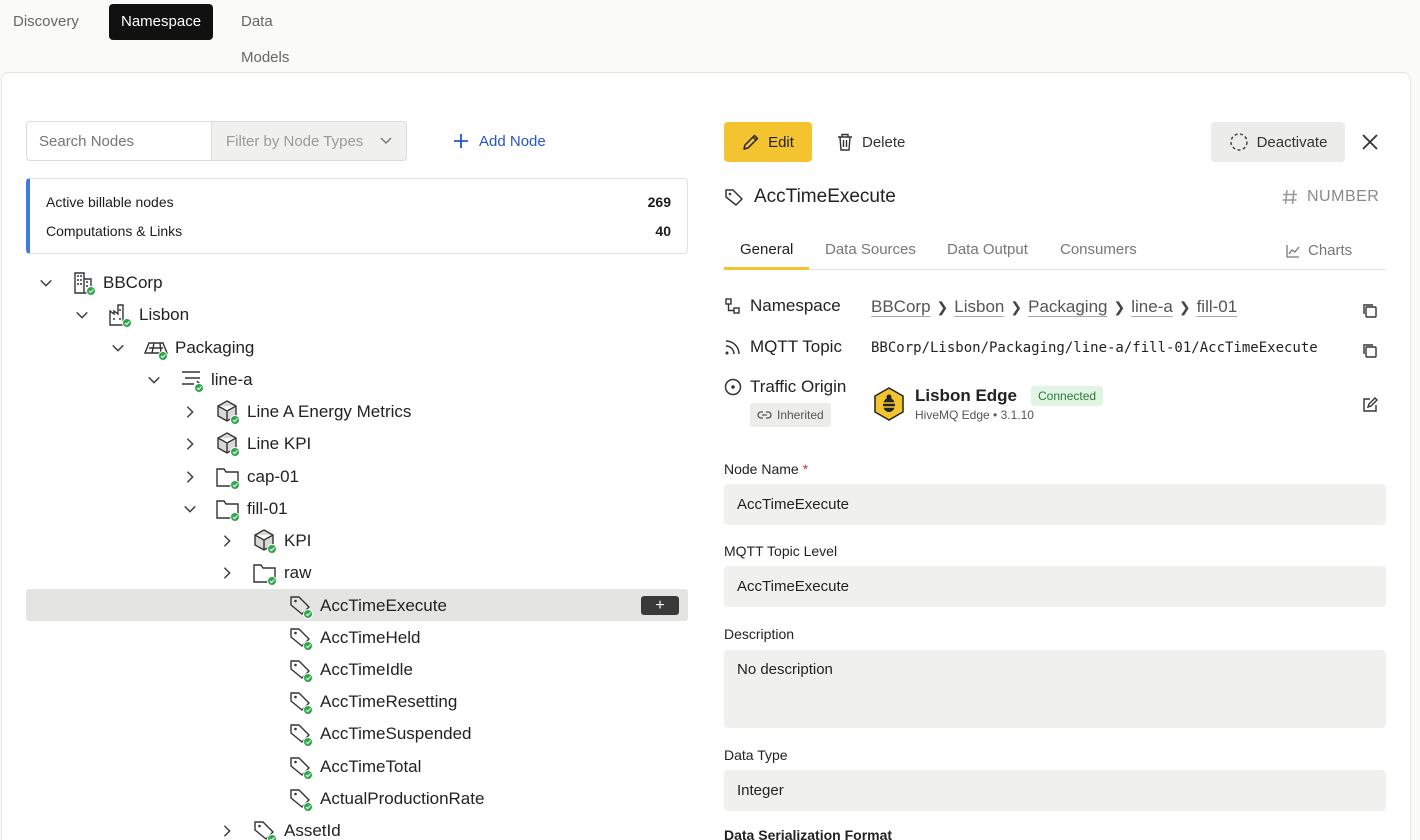  Describe the element at coordinates (795, 305) in the screenshot. I see `namespace-label: Namespace` at that location.